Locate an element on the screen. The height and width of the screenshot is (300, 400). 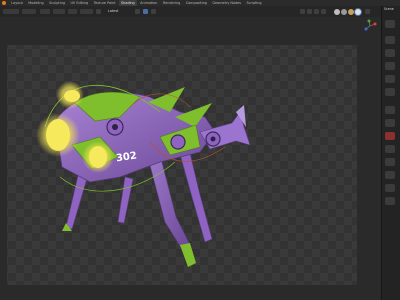
robot-joint-rear is located at coordinates (178, 142).